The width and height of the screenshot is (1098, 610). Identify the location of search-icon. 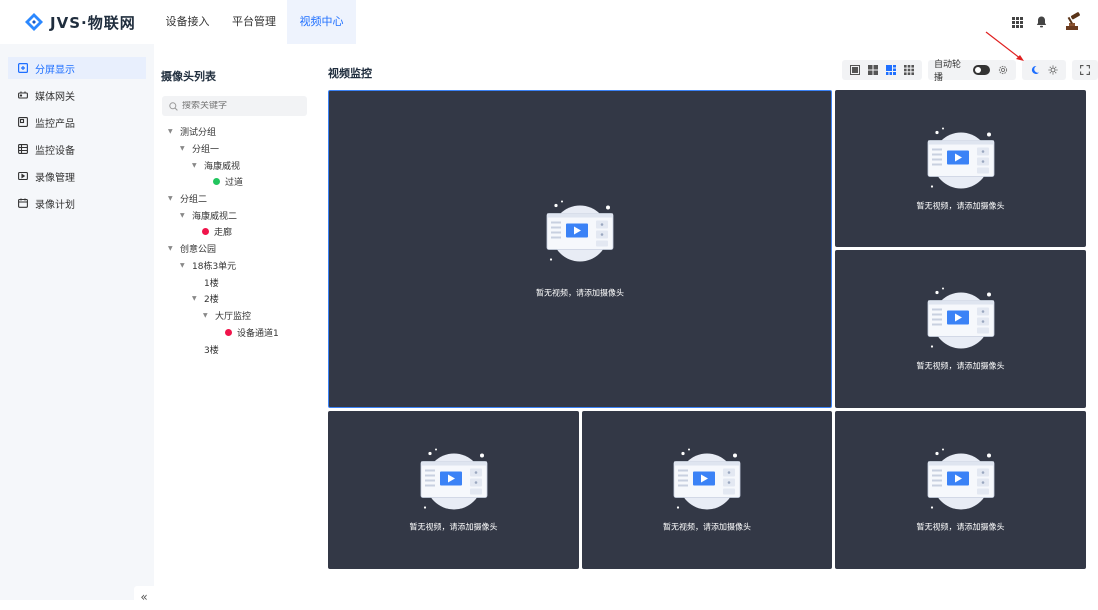
(173, 106).